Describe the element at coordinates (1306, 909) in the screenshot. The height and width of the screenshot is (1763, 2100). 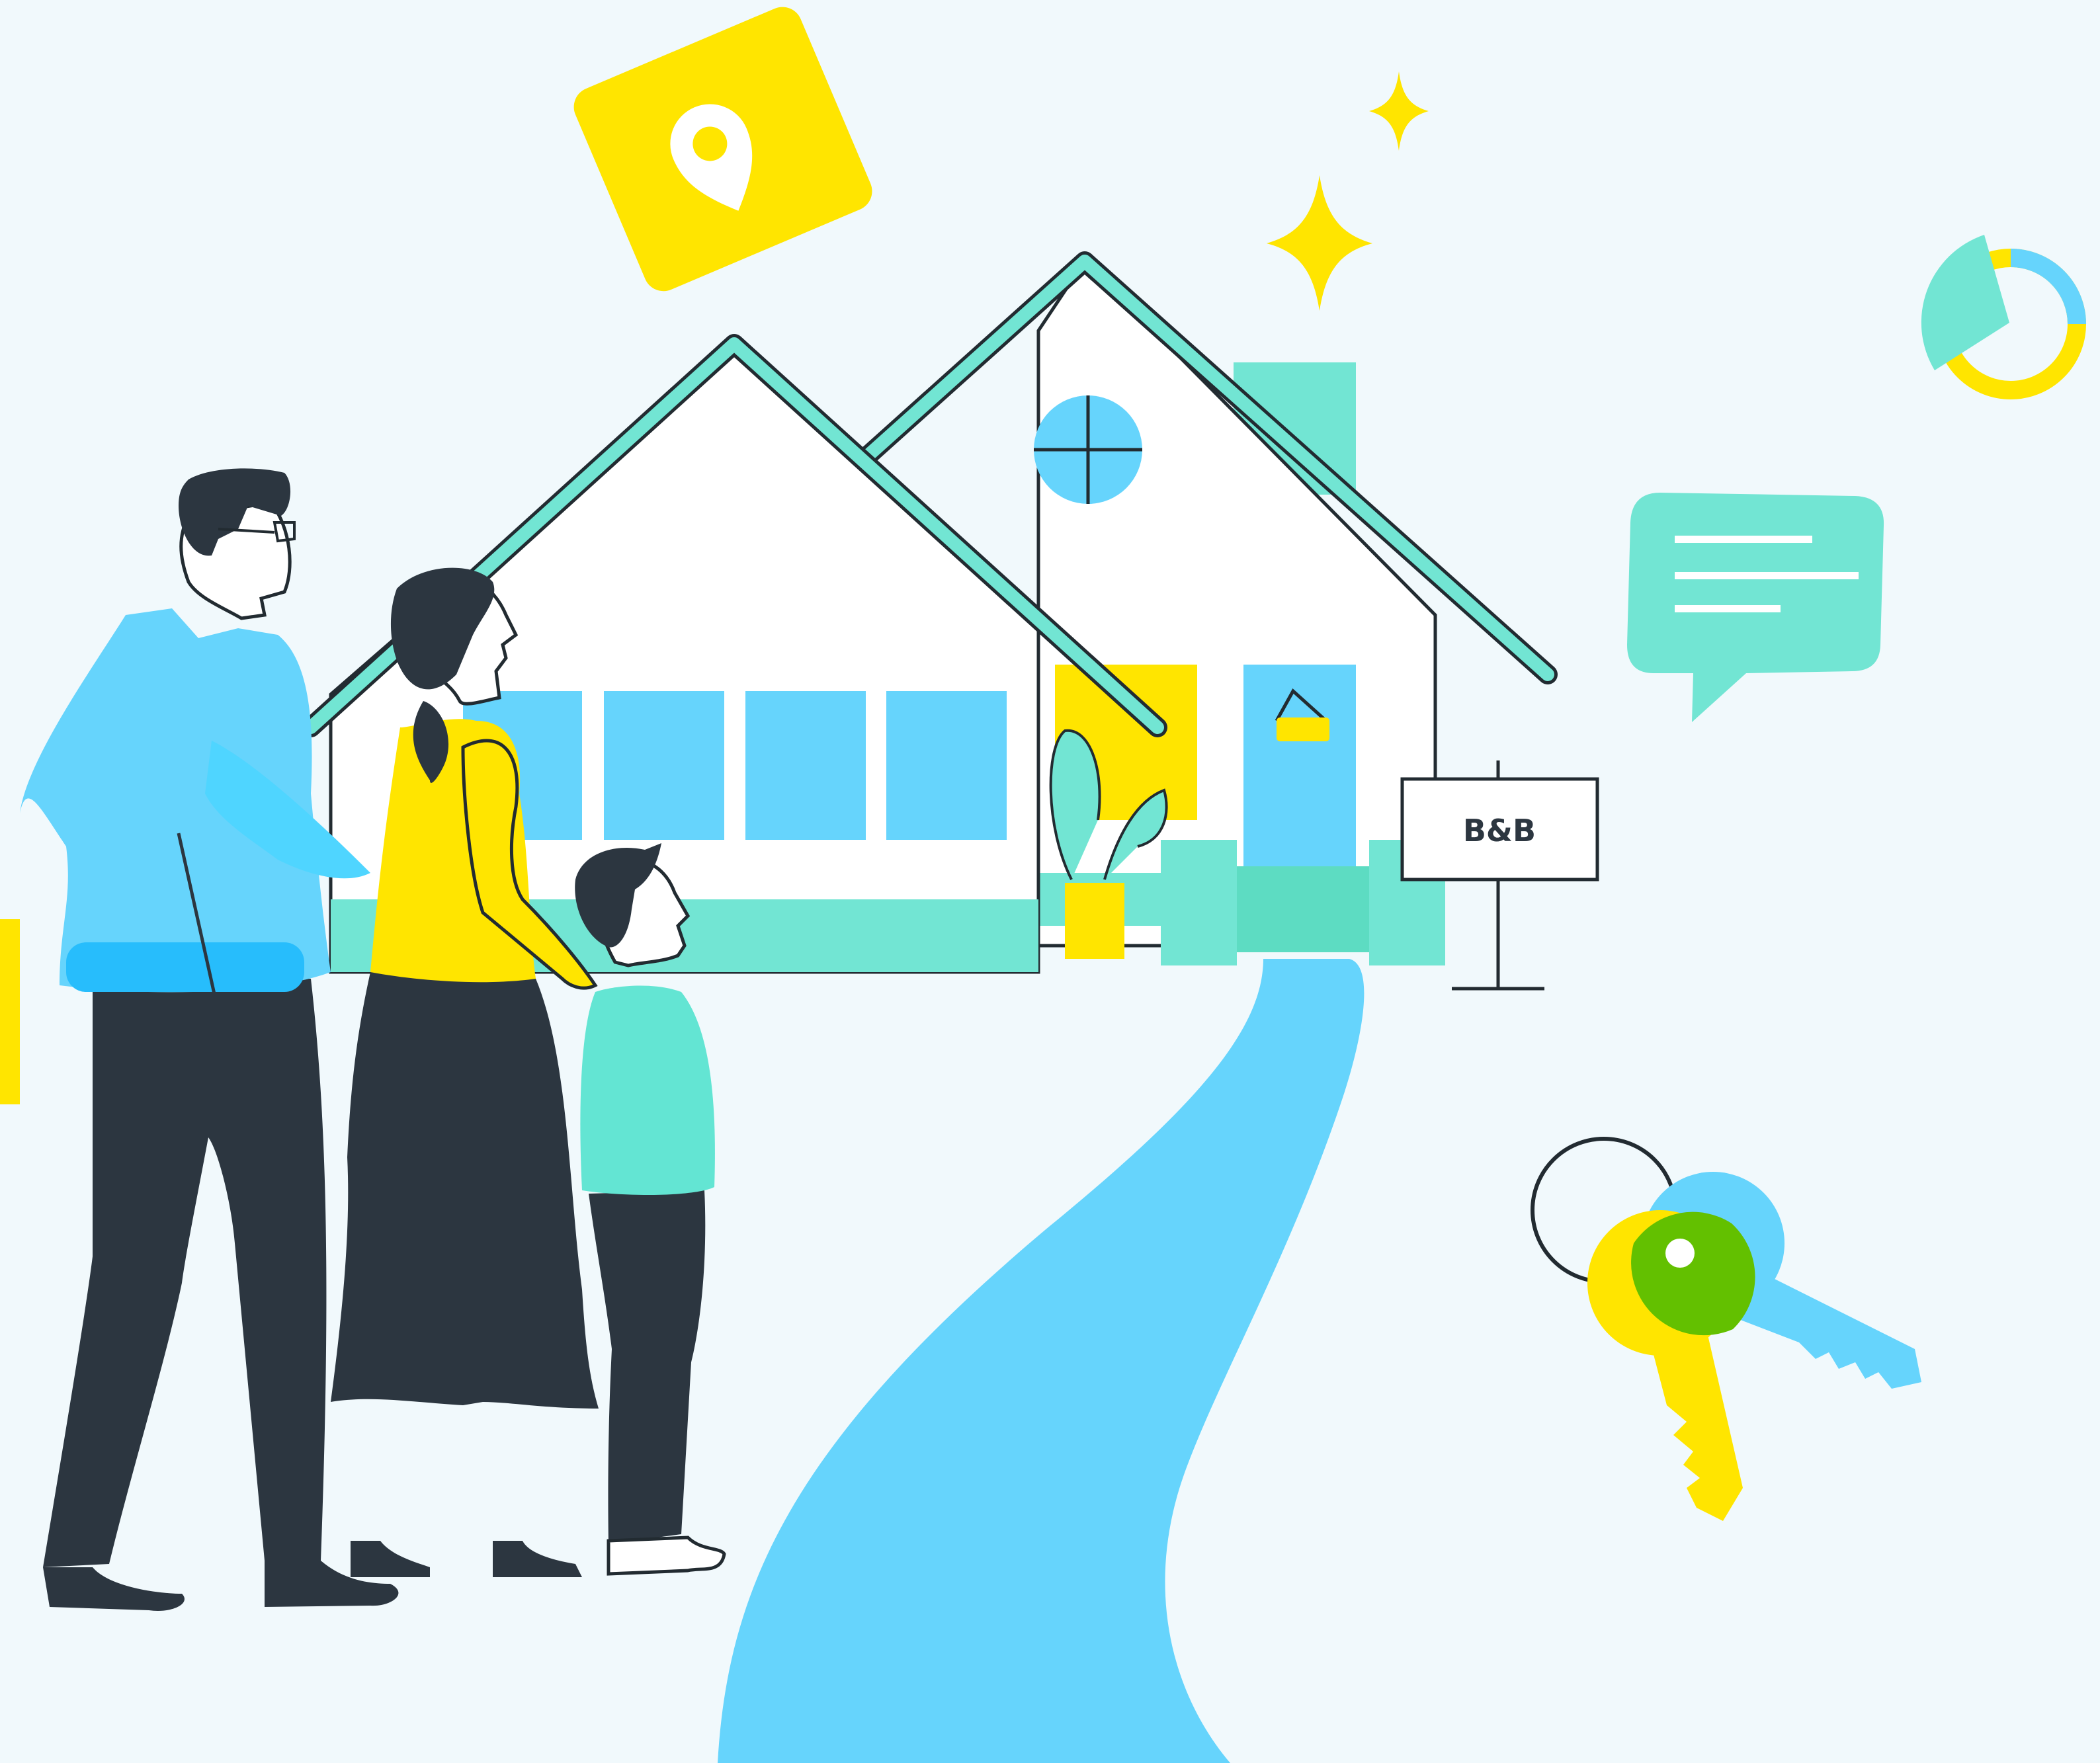
I see `steps` at that location.